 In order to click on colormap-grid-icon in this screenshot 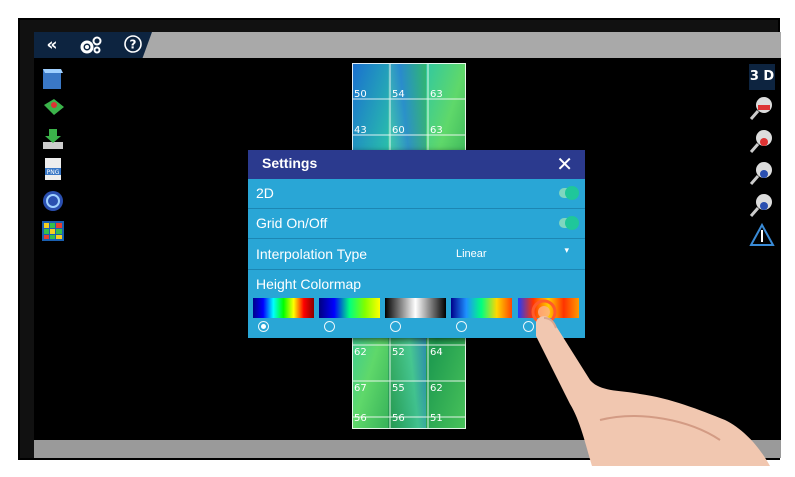, I will do `click(53, 231)`.